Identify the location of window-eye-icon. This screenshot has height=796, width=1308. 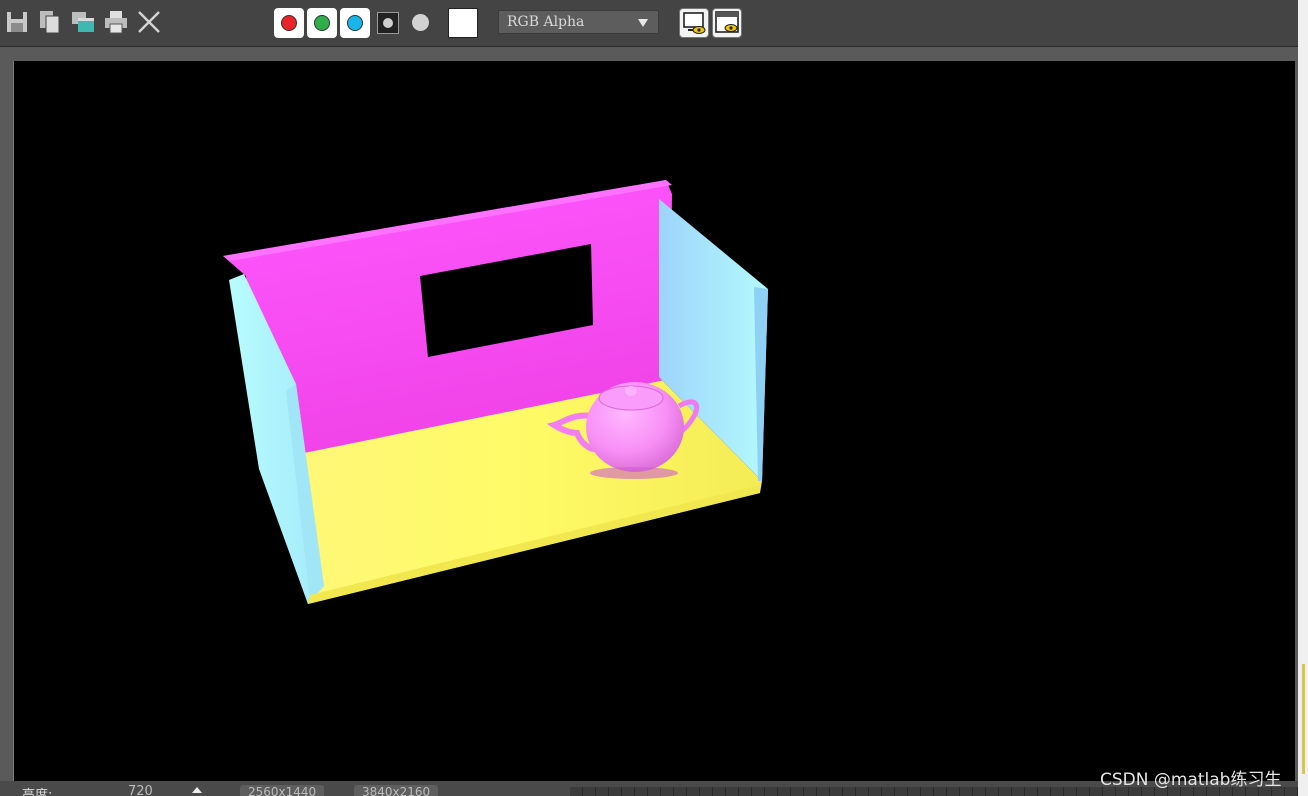
(727, 22).